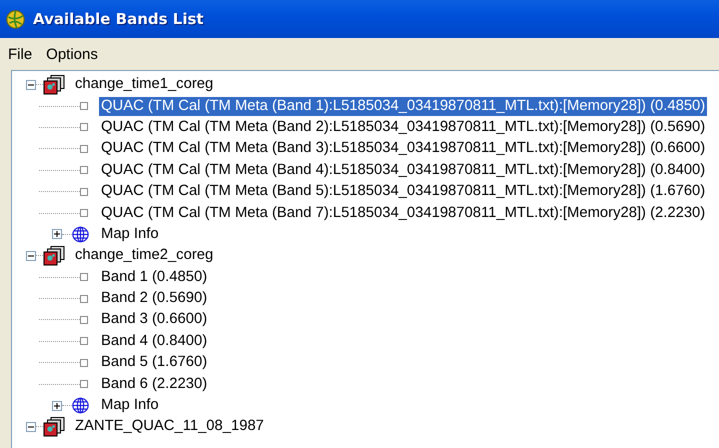 Image resolution: width=719 pixels, height=448 pixels. Describe the element at coordinates (403, 170) in the screenshot. I see `band-label: QUAC (TM Cal (TM Meta (Band 4):L5185034_03419870811_MTL.txt):[Memory28]) (0.8400)` at that location.